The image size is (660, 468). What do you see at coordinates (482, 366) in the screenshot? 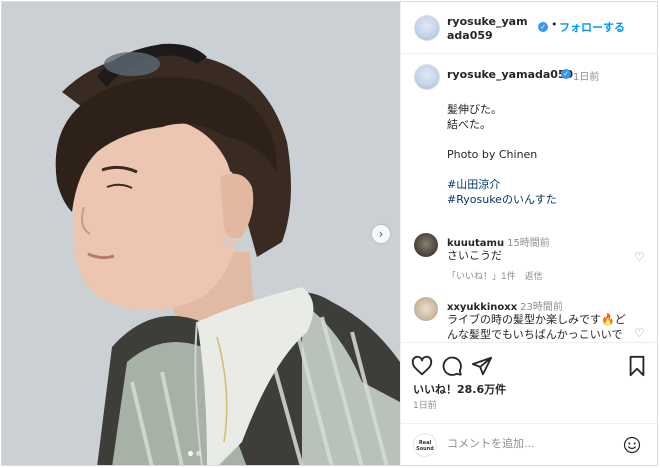
I see `share-icon` at bounding box center [482, 366].